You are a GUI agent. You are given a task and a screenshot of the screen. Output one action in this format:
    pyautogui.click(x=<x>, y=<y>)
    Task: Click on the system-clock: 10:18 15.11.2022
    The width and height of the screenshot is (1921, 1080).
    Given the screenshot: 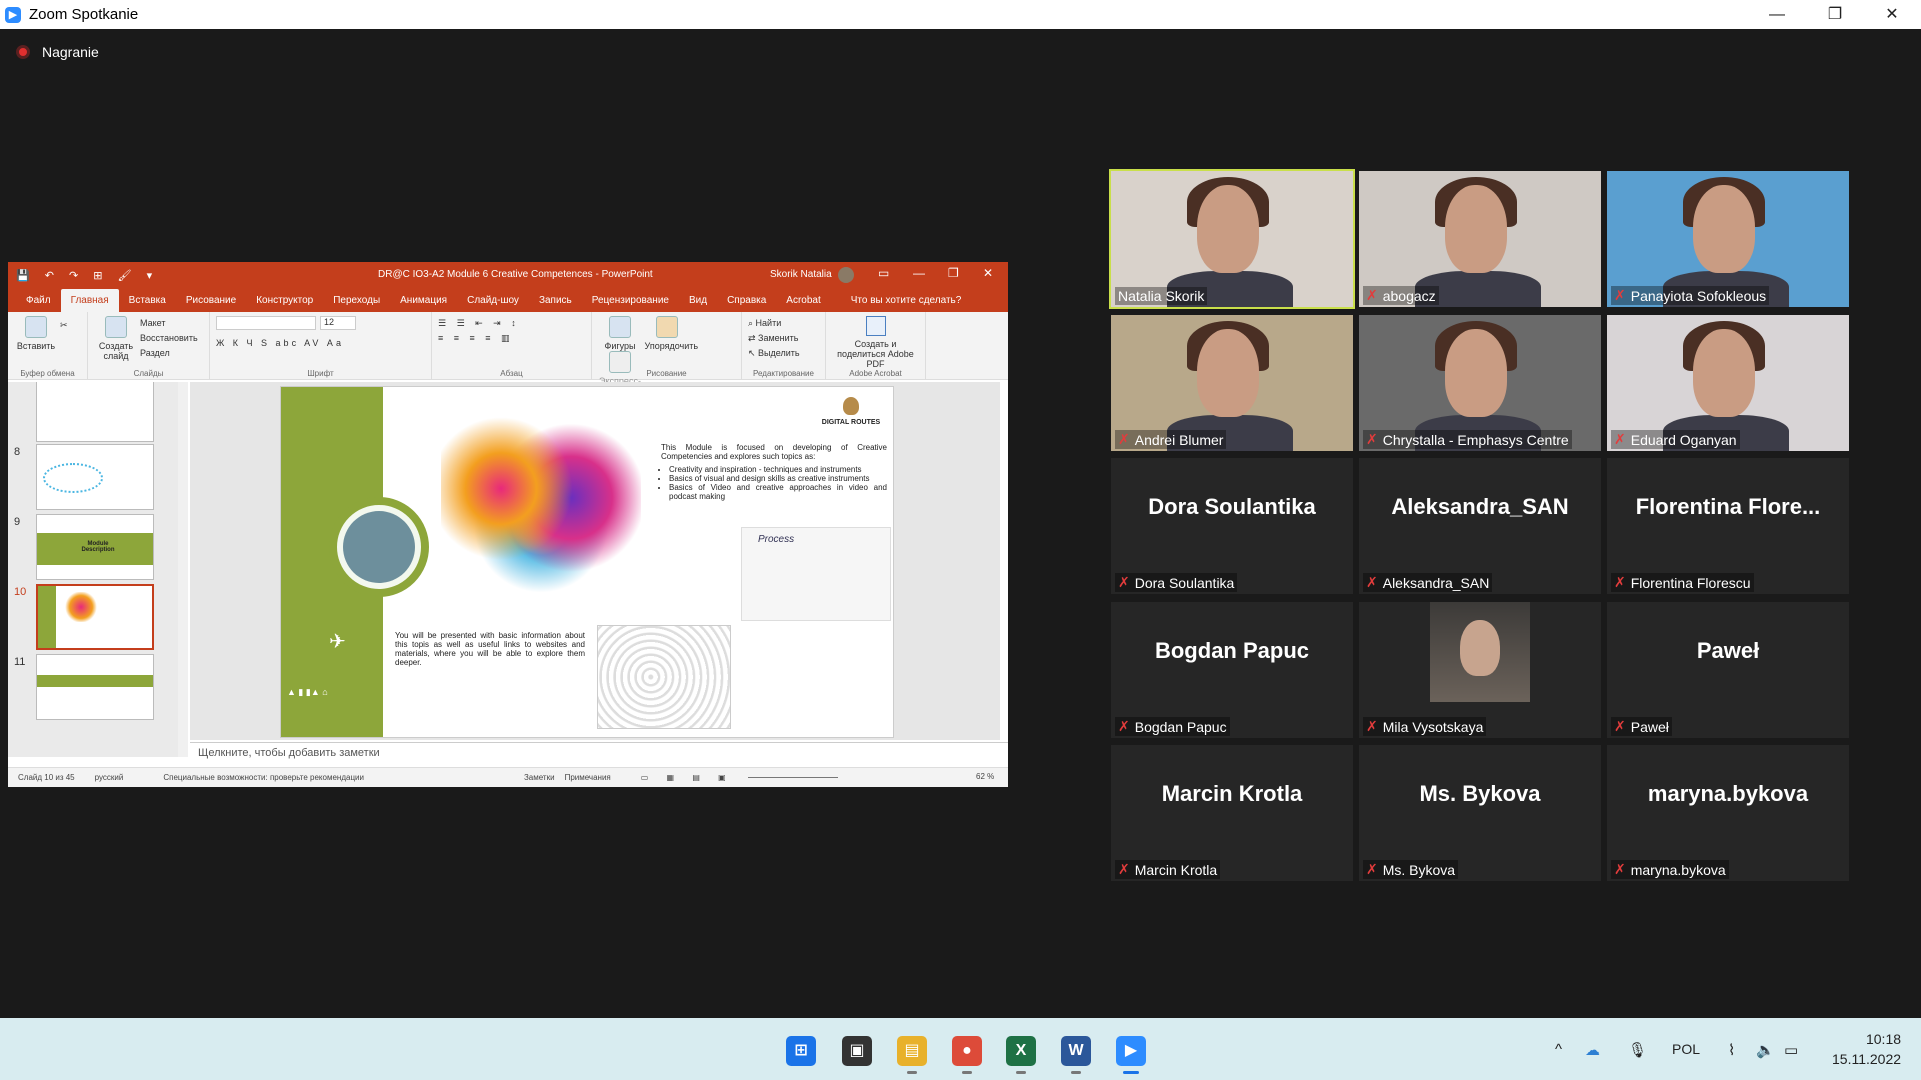 What is the action you would take?
    pyautogui.click(x=1866, y=1049)
    